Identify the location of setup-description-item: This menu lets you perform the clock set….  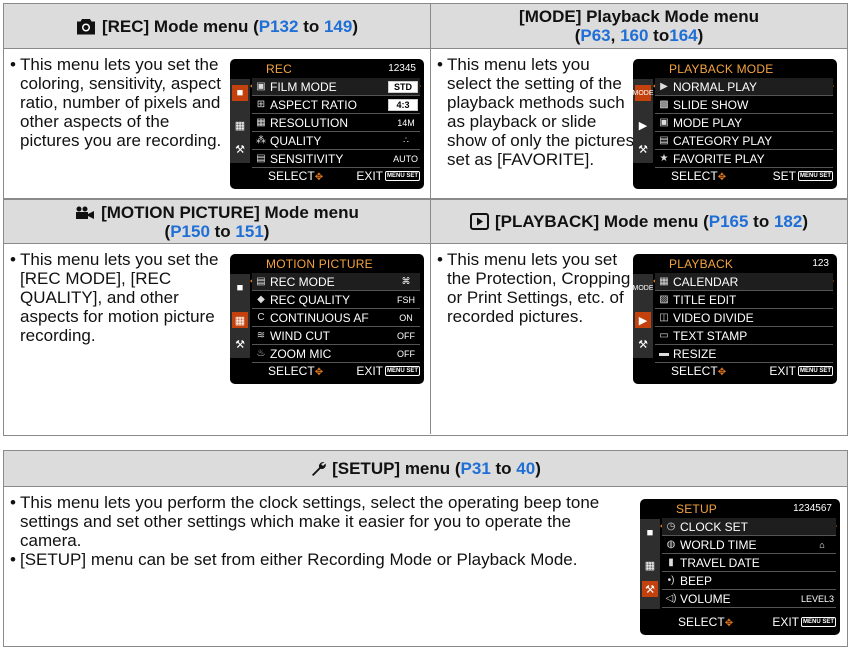
(316, 521).